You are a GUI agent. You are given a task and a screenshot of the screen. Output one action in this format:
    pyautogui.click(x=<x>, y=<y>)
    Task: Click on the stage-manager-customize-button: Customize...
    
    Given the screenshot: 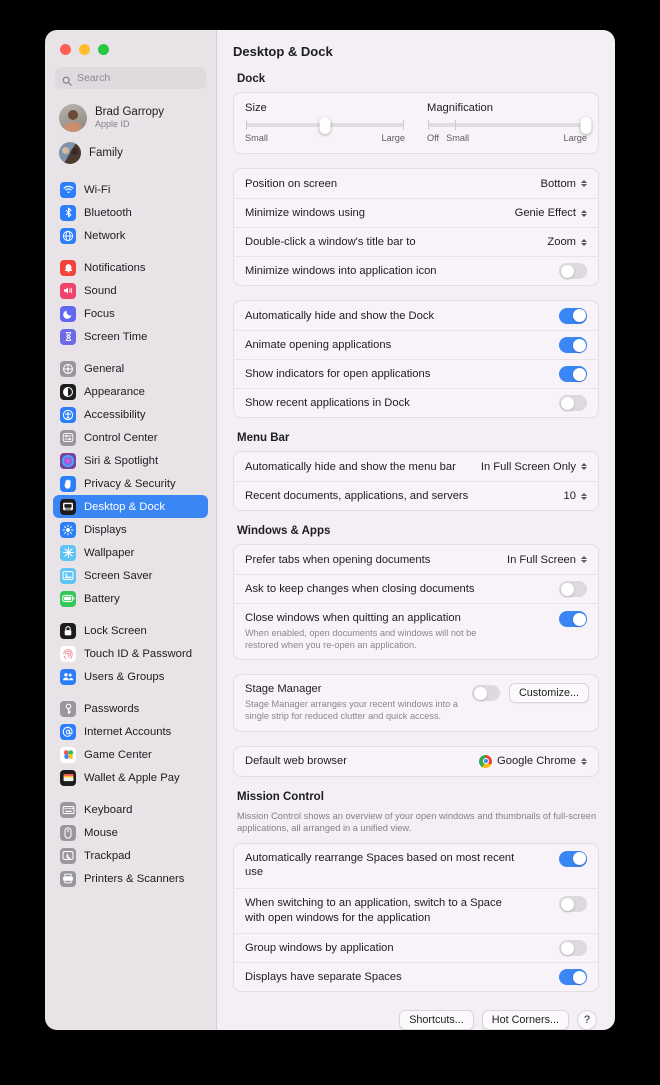 What is the action you would take?
    pyautogui.click(x=549, y=693)
    